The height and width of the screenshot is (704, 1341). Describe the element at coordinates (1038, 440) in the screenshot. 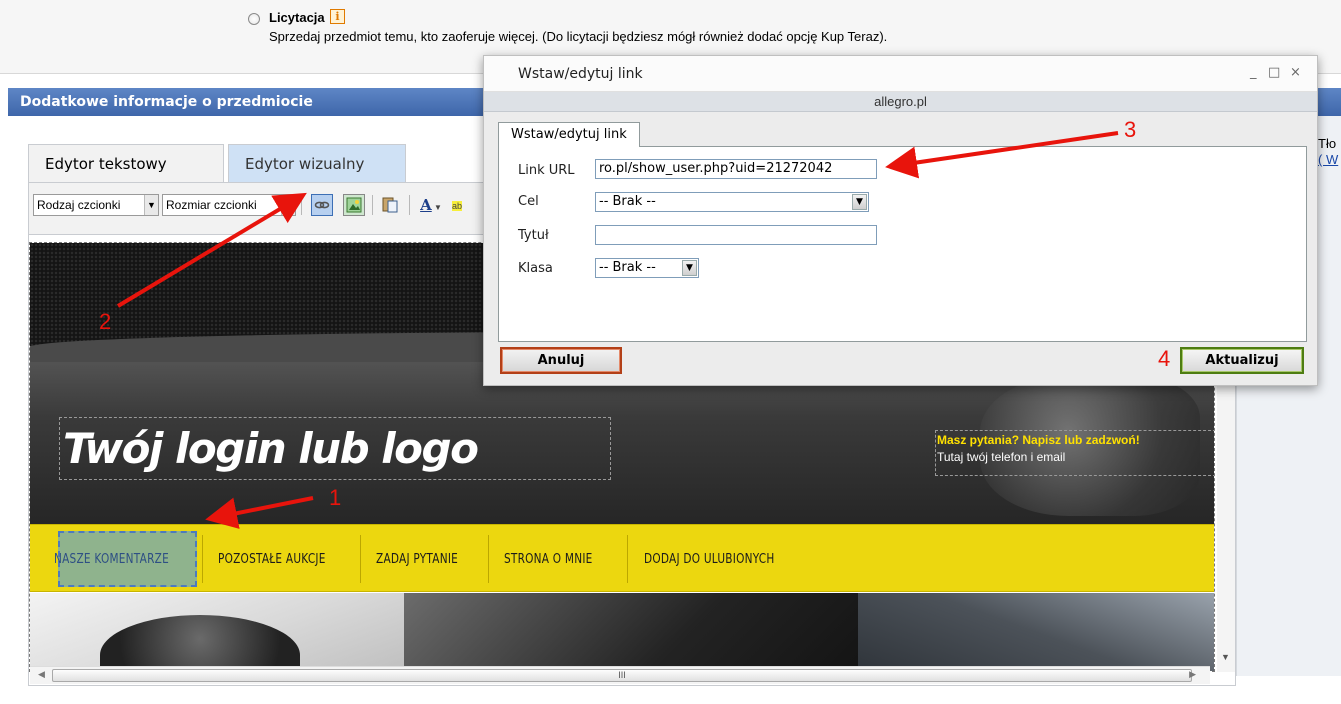

I see `contact-question: Masz pytania? Napisz lub zadzwoń!` at that location.